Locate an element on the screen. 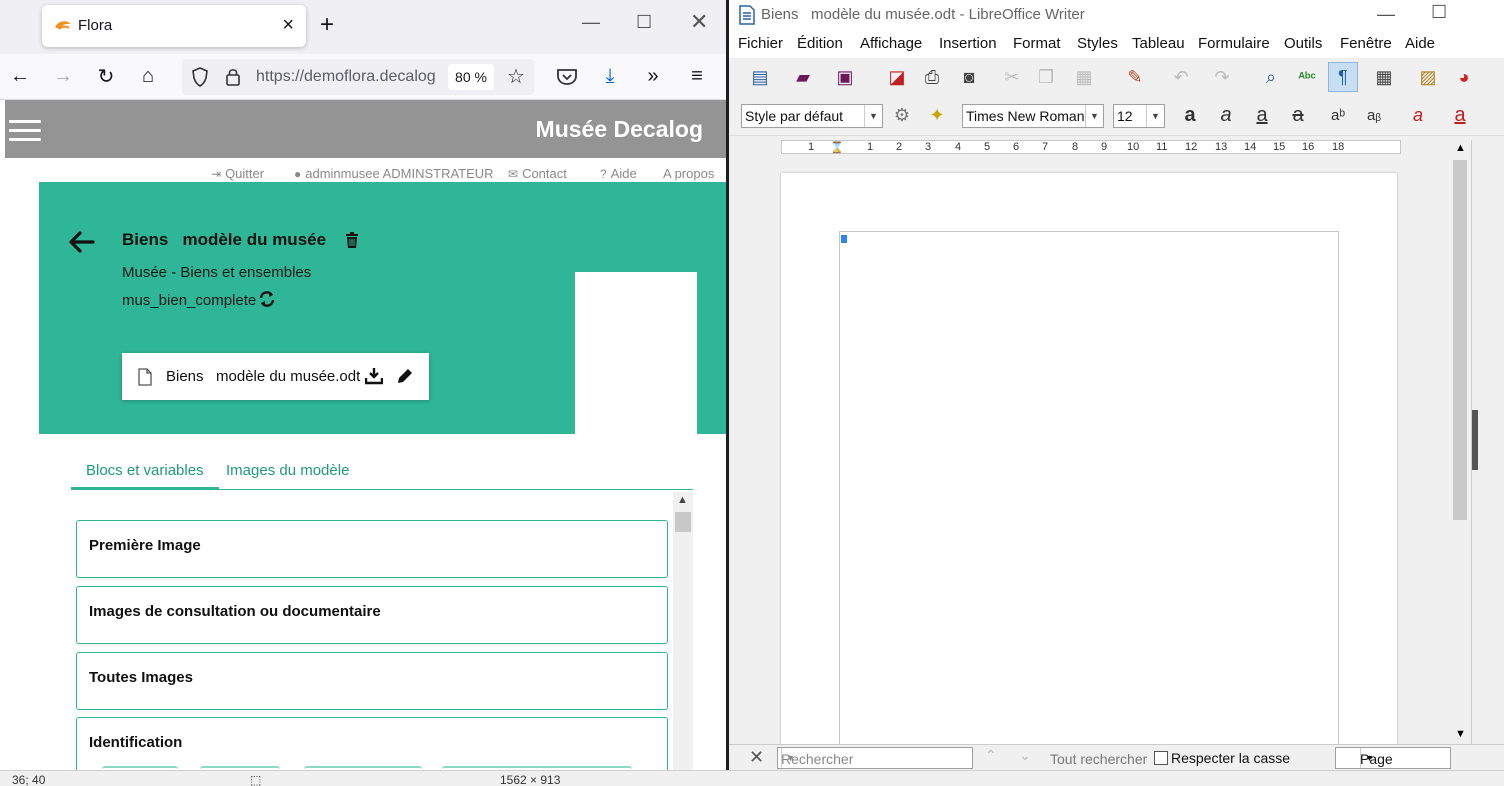  overflow-chevrons-icon: » is located at coordinates (653, 76).